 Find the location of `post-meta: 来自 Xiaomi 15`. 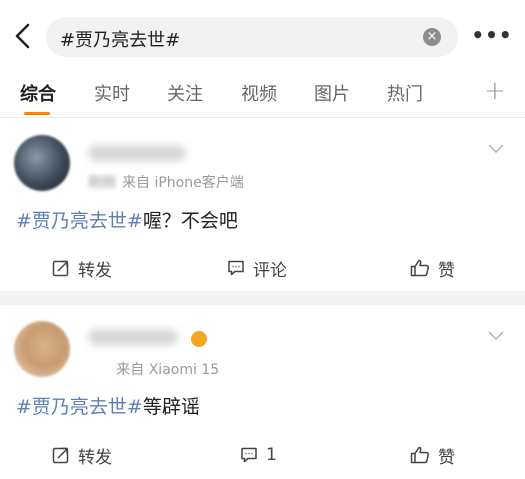

post-meta: 来自 Xiaomi 15 is located at coordinates (153, 369).